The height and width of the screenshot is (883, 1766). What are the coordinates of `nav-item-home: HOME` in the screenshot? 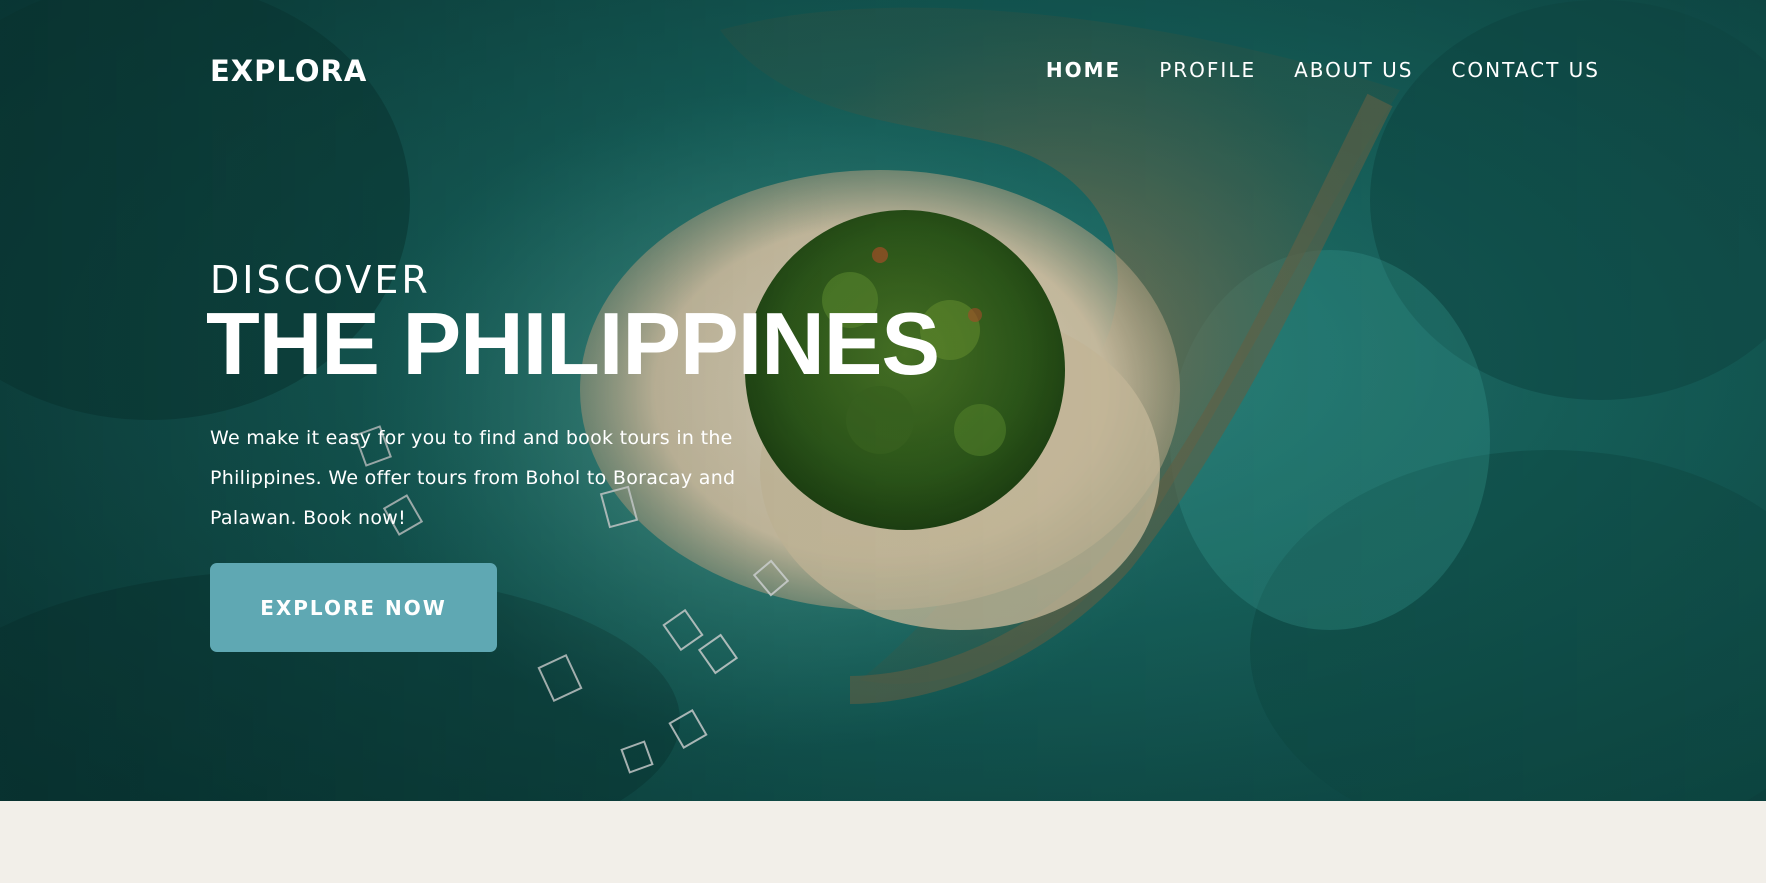 It's located at (1083, 70).